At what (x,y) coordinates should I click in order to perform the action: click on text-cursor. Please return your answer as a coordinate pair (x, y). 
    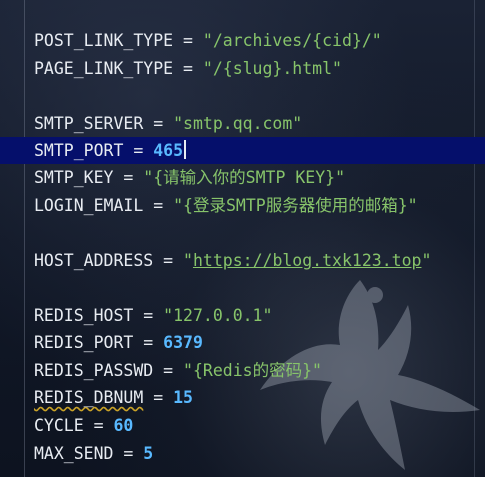
    Looking at the image, I should click on (185, 149).